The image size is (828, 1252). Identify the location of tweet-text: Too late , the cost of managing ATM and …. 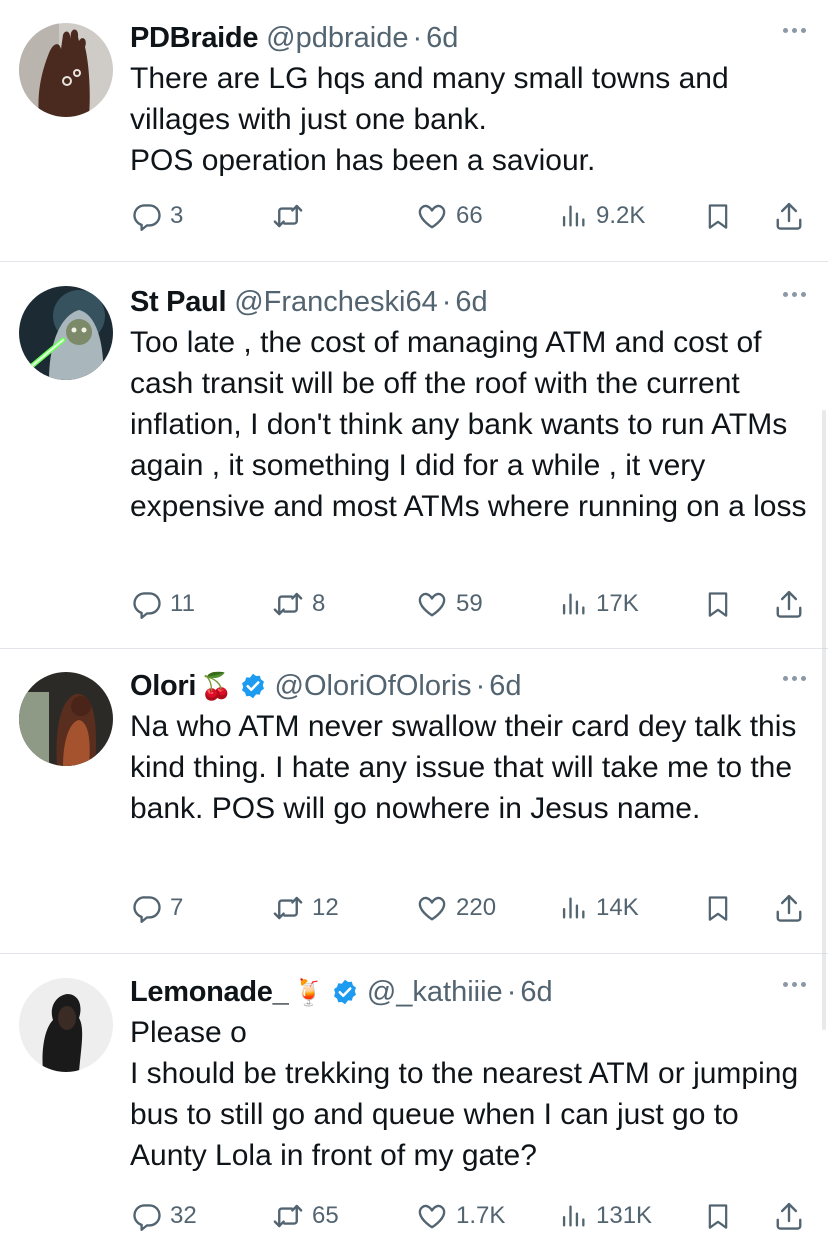
(475, 424).